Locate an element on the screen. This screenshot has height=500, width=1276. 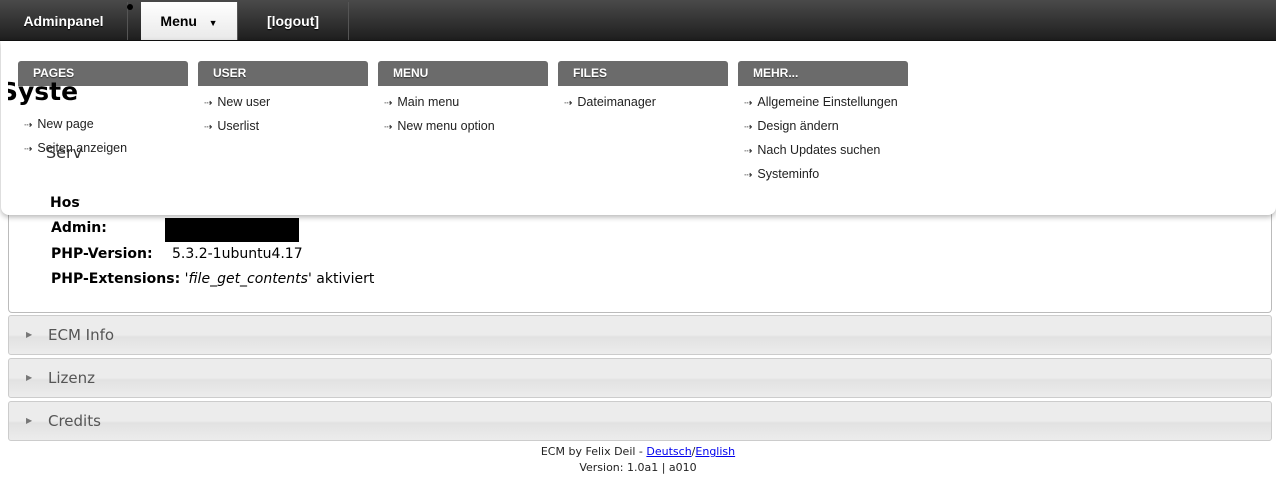
chevron-down-icon: ▼ is located at coordinates (213, 23).